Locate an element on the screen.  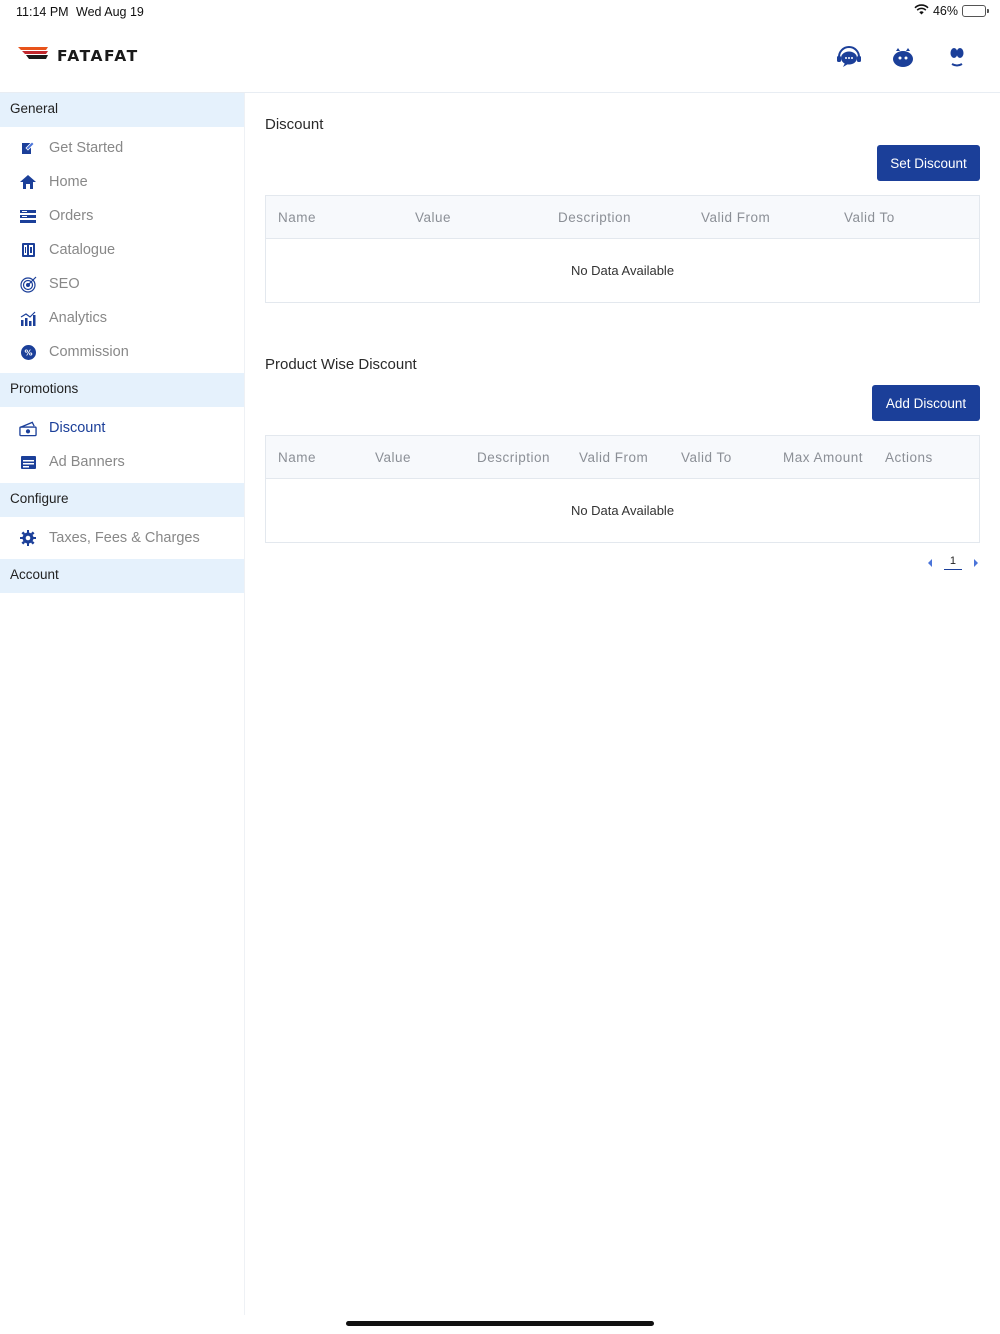
sidebar-item-get-started: Get Started is located at coordinates (122, 148).